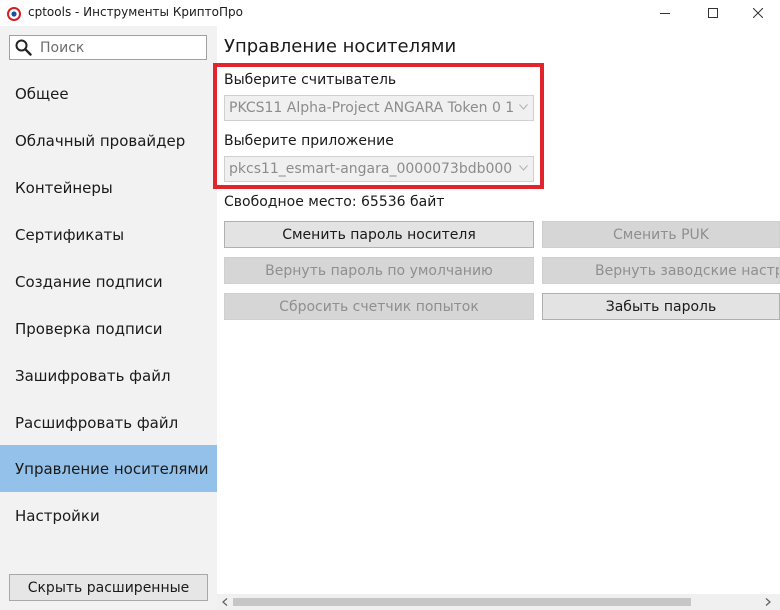  Describe the element at coordinates (661, 306) in the screenshot. I see `forget-password-button: Забыть пароль` at that location.